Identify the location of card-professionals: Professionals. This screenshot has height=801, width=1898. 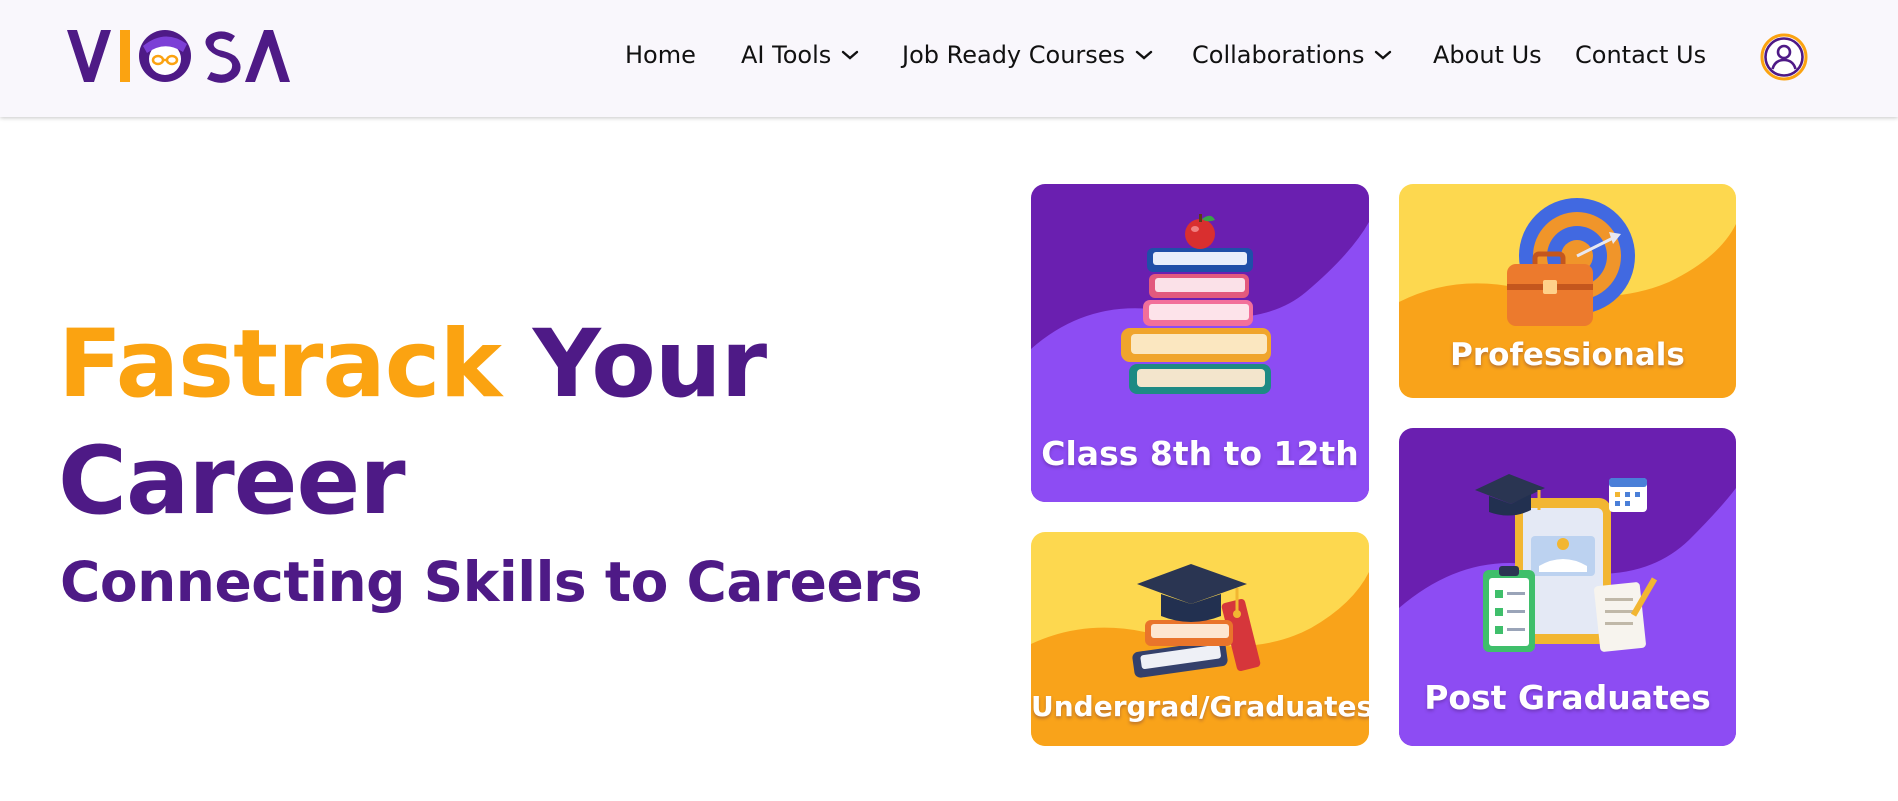
(1567, 291).